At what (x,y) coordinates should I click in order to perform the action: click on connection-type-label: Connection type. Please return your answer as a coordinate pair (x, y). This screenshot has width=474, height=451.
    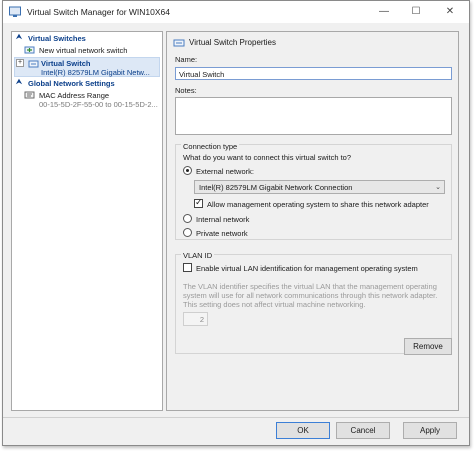
    Looking at the image, I should click on (210, 146).